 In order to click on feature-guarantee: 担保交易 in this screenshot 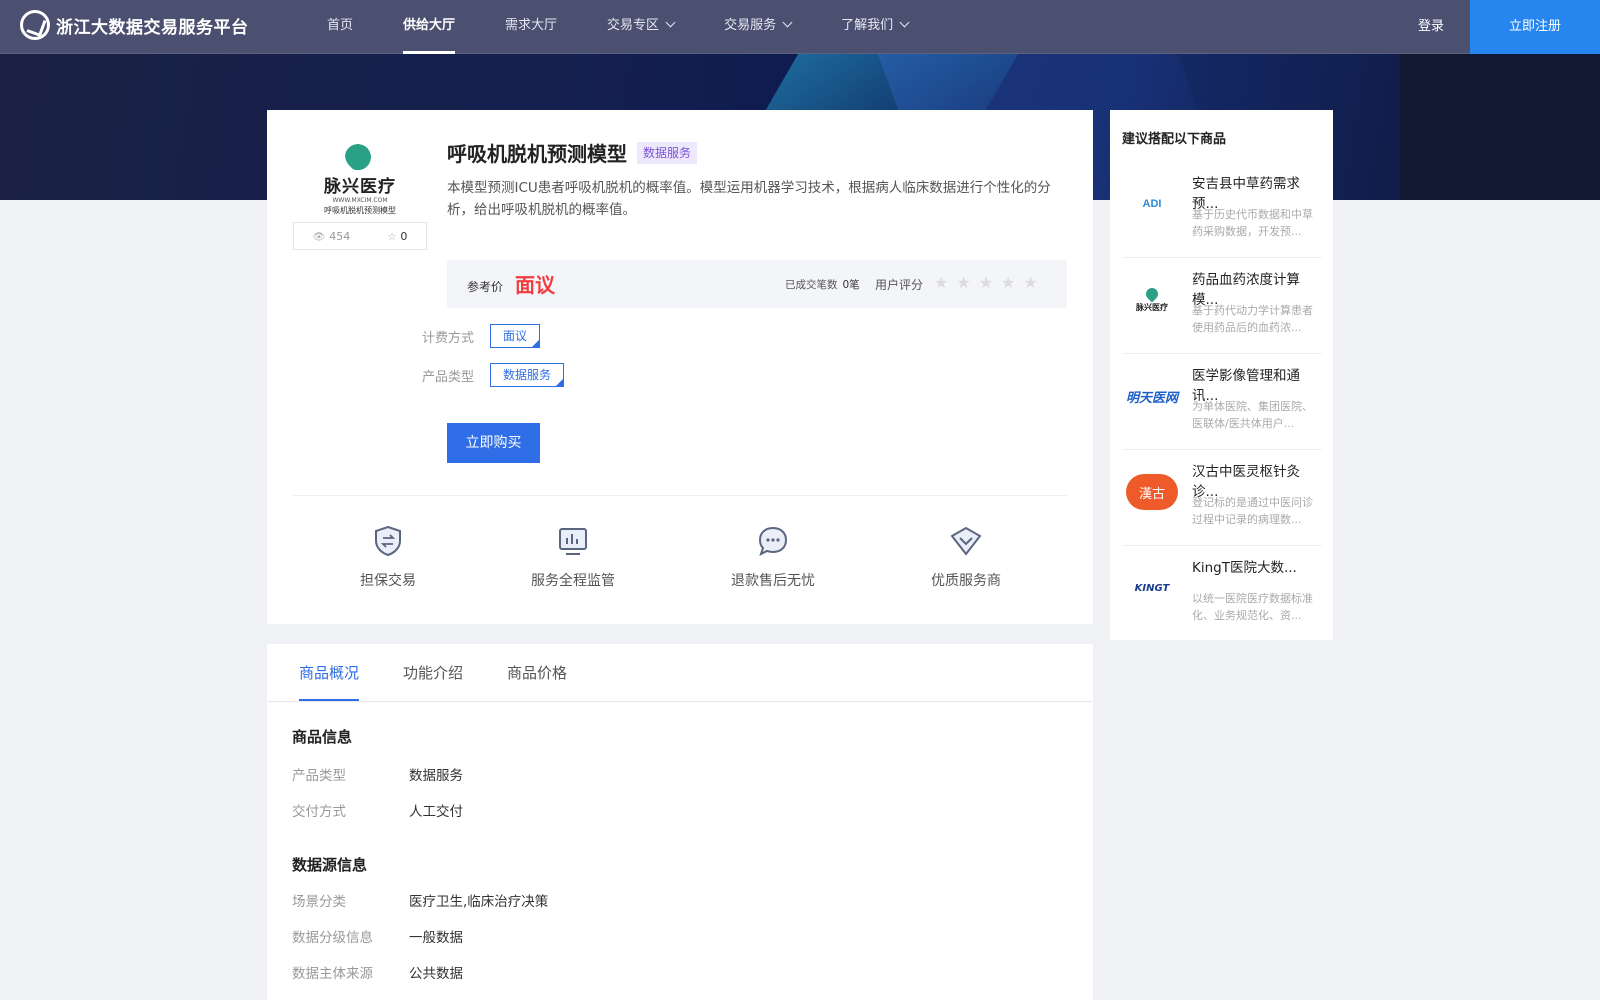, I will do `click(388, 557)`.